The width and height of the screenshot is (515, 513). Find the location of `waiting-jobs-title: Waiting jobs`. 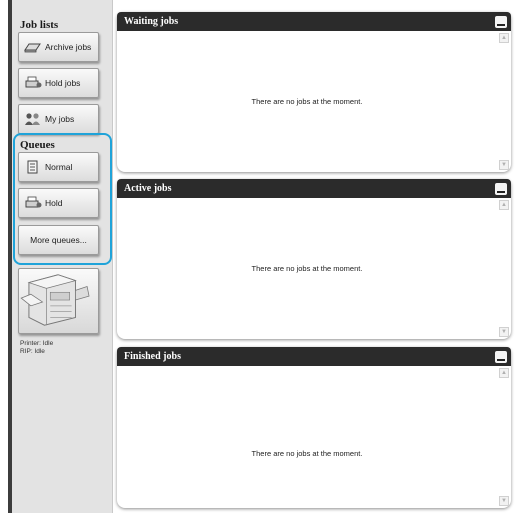

waiting-jobs-title: Waiting jobs is located at coordinates (151, 21).